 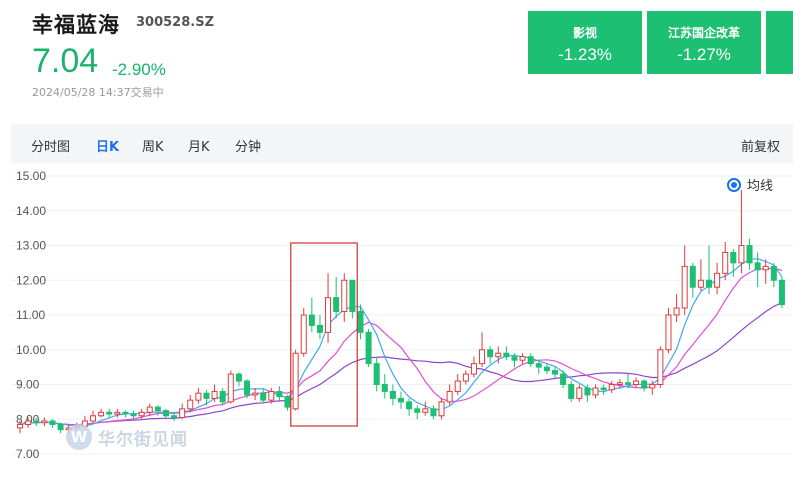 I want to click on y-tick-label: 13.00, so click(x=31, y=246).